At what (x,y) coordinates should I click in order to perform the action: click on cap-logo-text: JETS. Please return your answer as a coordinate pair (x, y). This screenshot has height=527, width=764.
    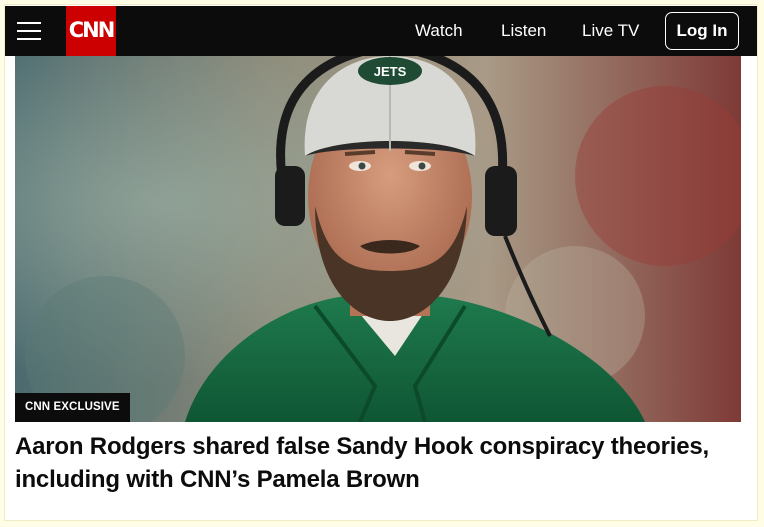
    Looking at the image, I should click on (390, 71).